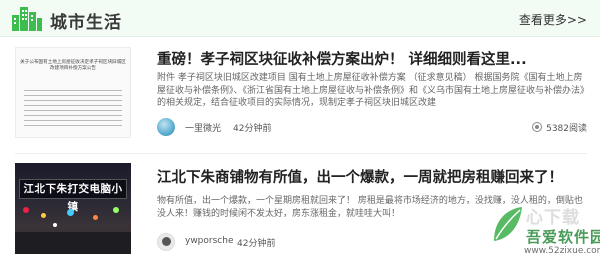  What do you see at coordinates (360, 176) in the screenshot?
I see `article-title: 江北下朱商铺物有所值，出一个爆款，一周就把房租赚回来了！` at bounding box center [360, 176].